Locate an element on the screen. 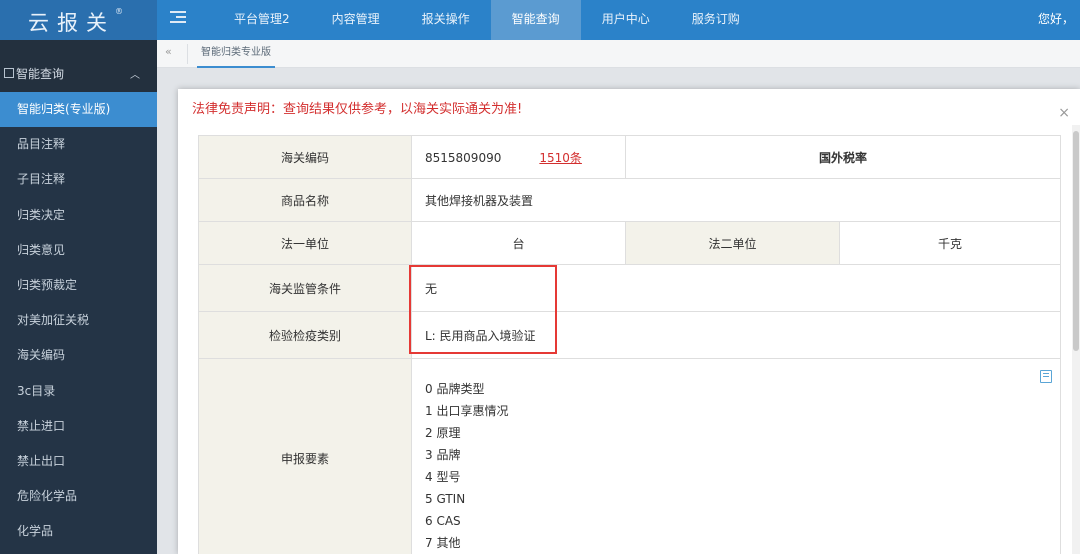  table-row: 海关监管条件 无 is located at coordinates (630, 288).